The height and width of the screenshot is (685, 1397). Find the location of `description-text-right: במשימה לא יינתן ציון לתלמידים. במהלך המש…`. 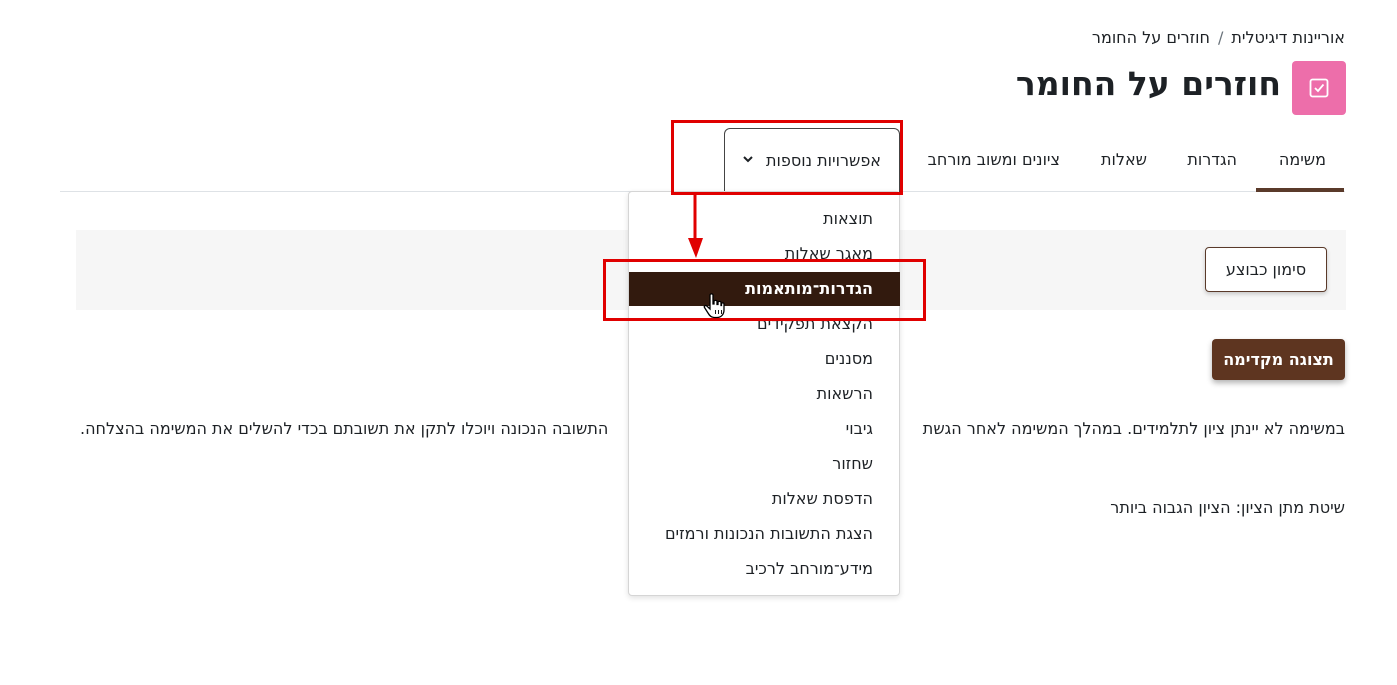

description-text-right: במשימה לא יינתן ציון לתלמידים. במהלך המש… is located at coordinates (1133, 428).